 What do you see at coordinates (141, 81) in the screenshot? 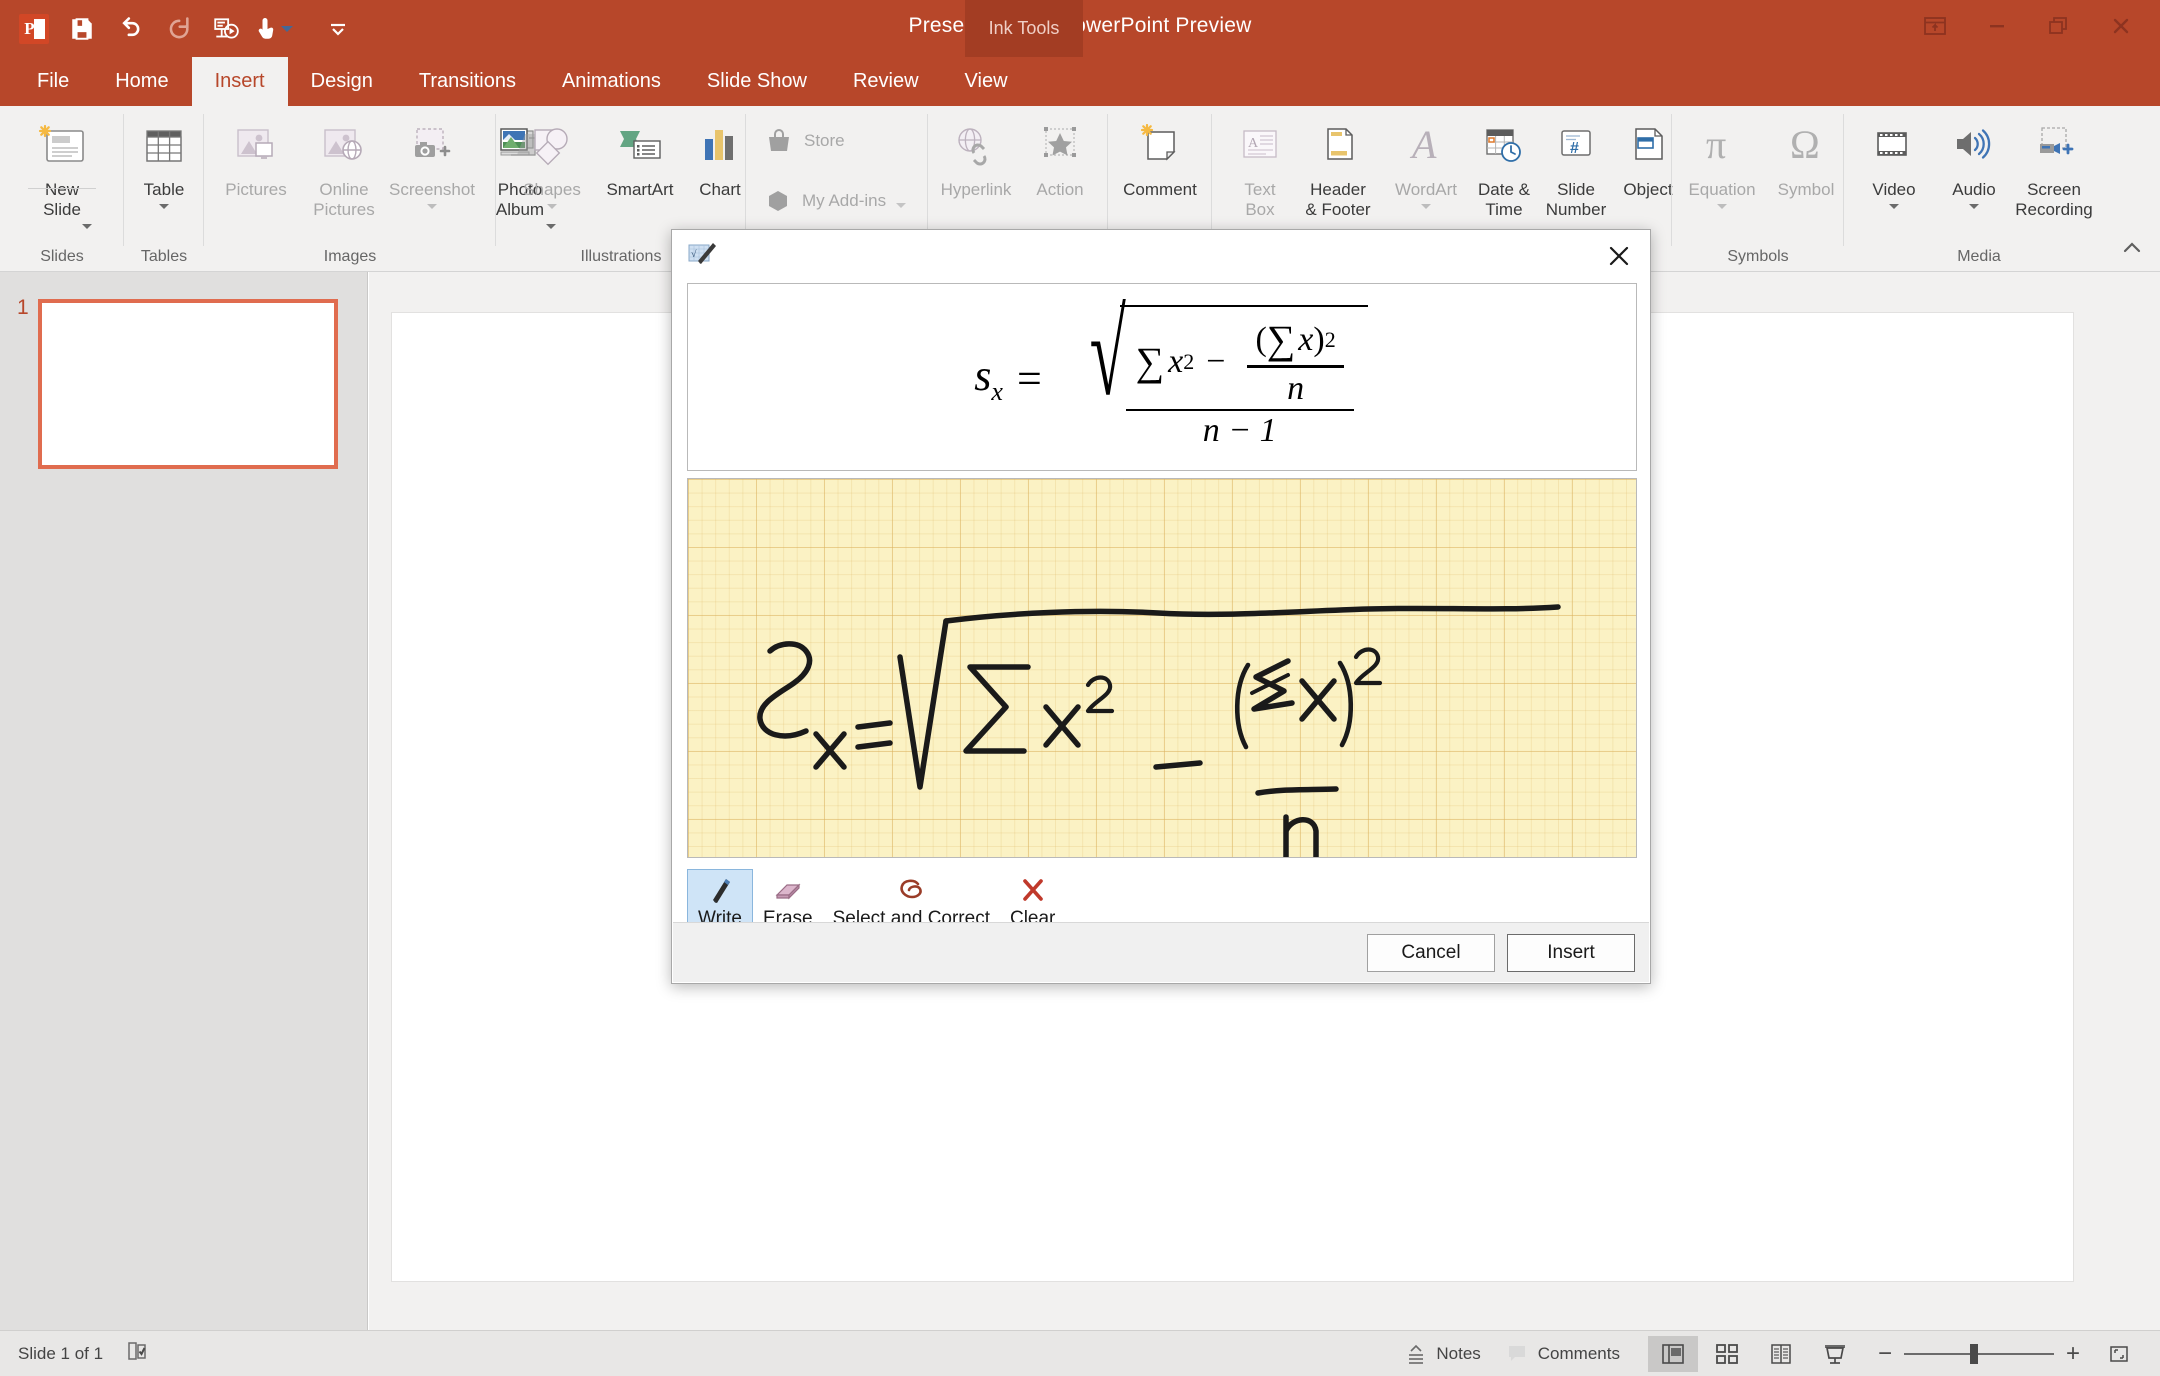
I see `tab-home: Home` at bounding box center [141, 81].